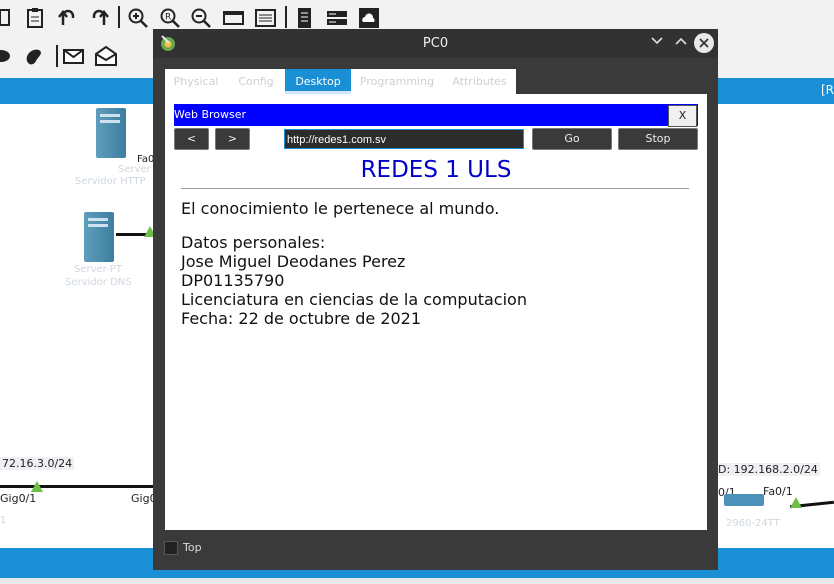 This screenshot has width=834, height=584. I want to click on svg-text: R, so click(168, 18).